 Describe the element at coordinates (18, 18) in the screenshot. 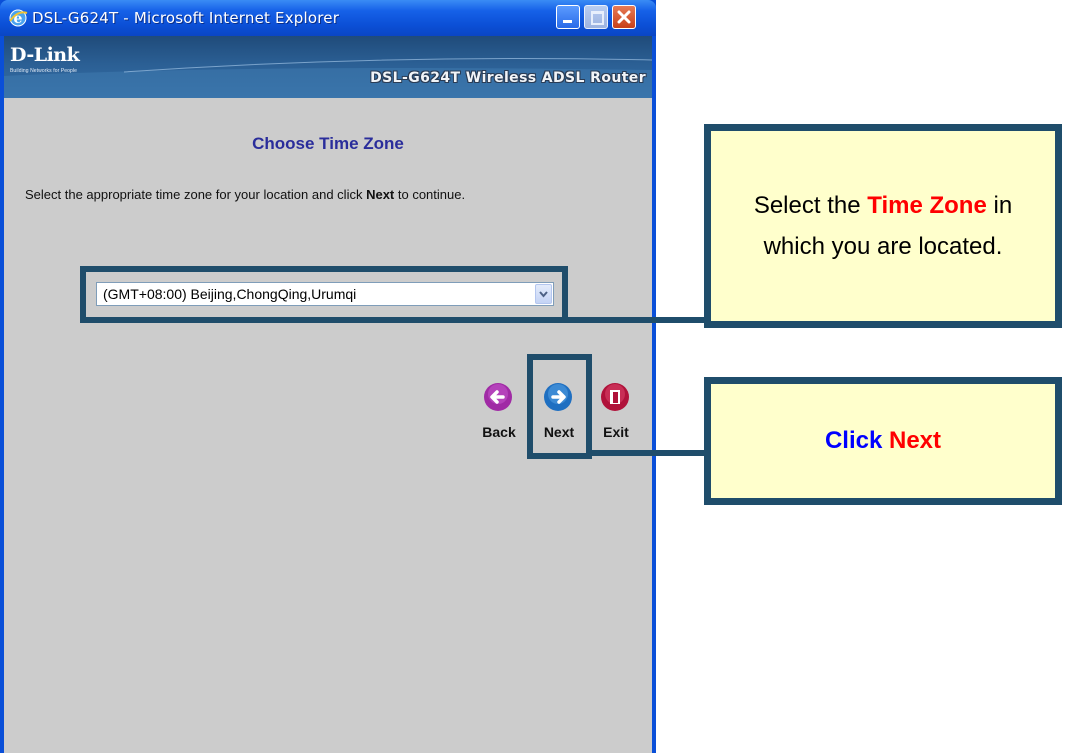

I see `internet-explorer-icon: e` at that location.